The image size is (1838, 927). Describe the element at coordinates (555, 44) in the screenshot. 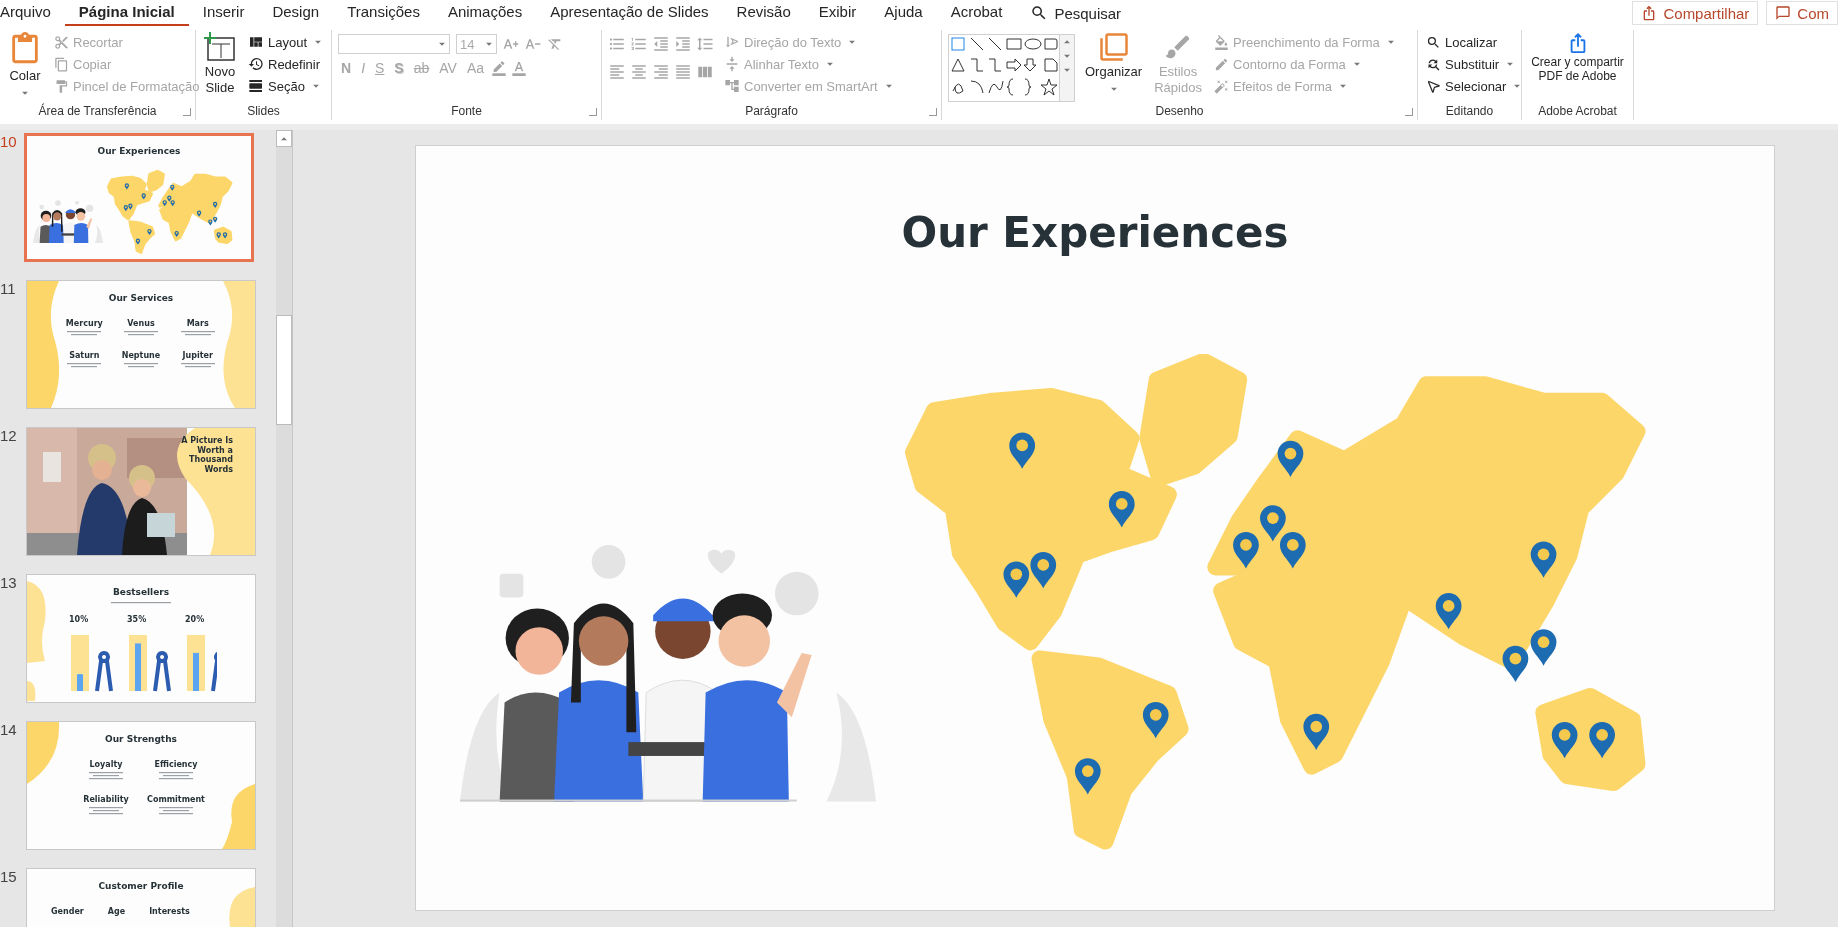

I see `clear-formatting-icon` at that location.